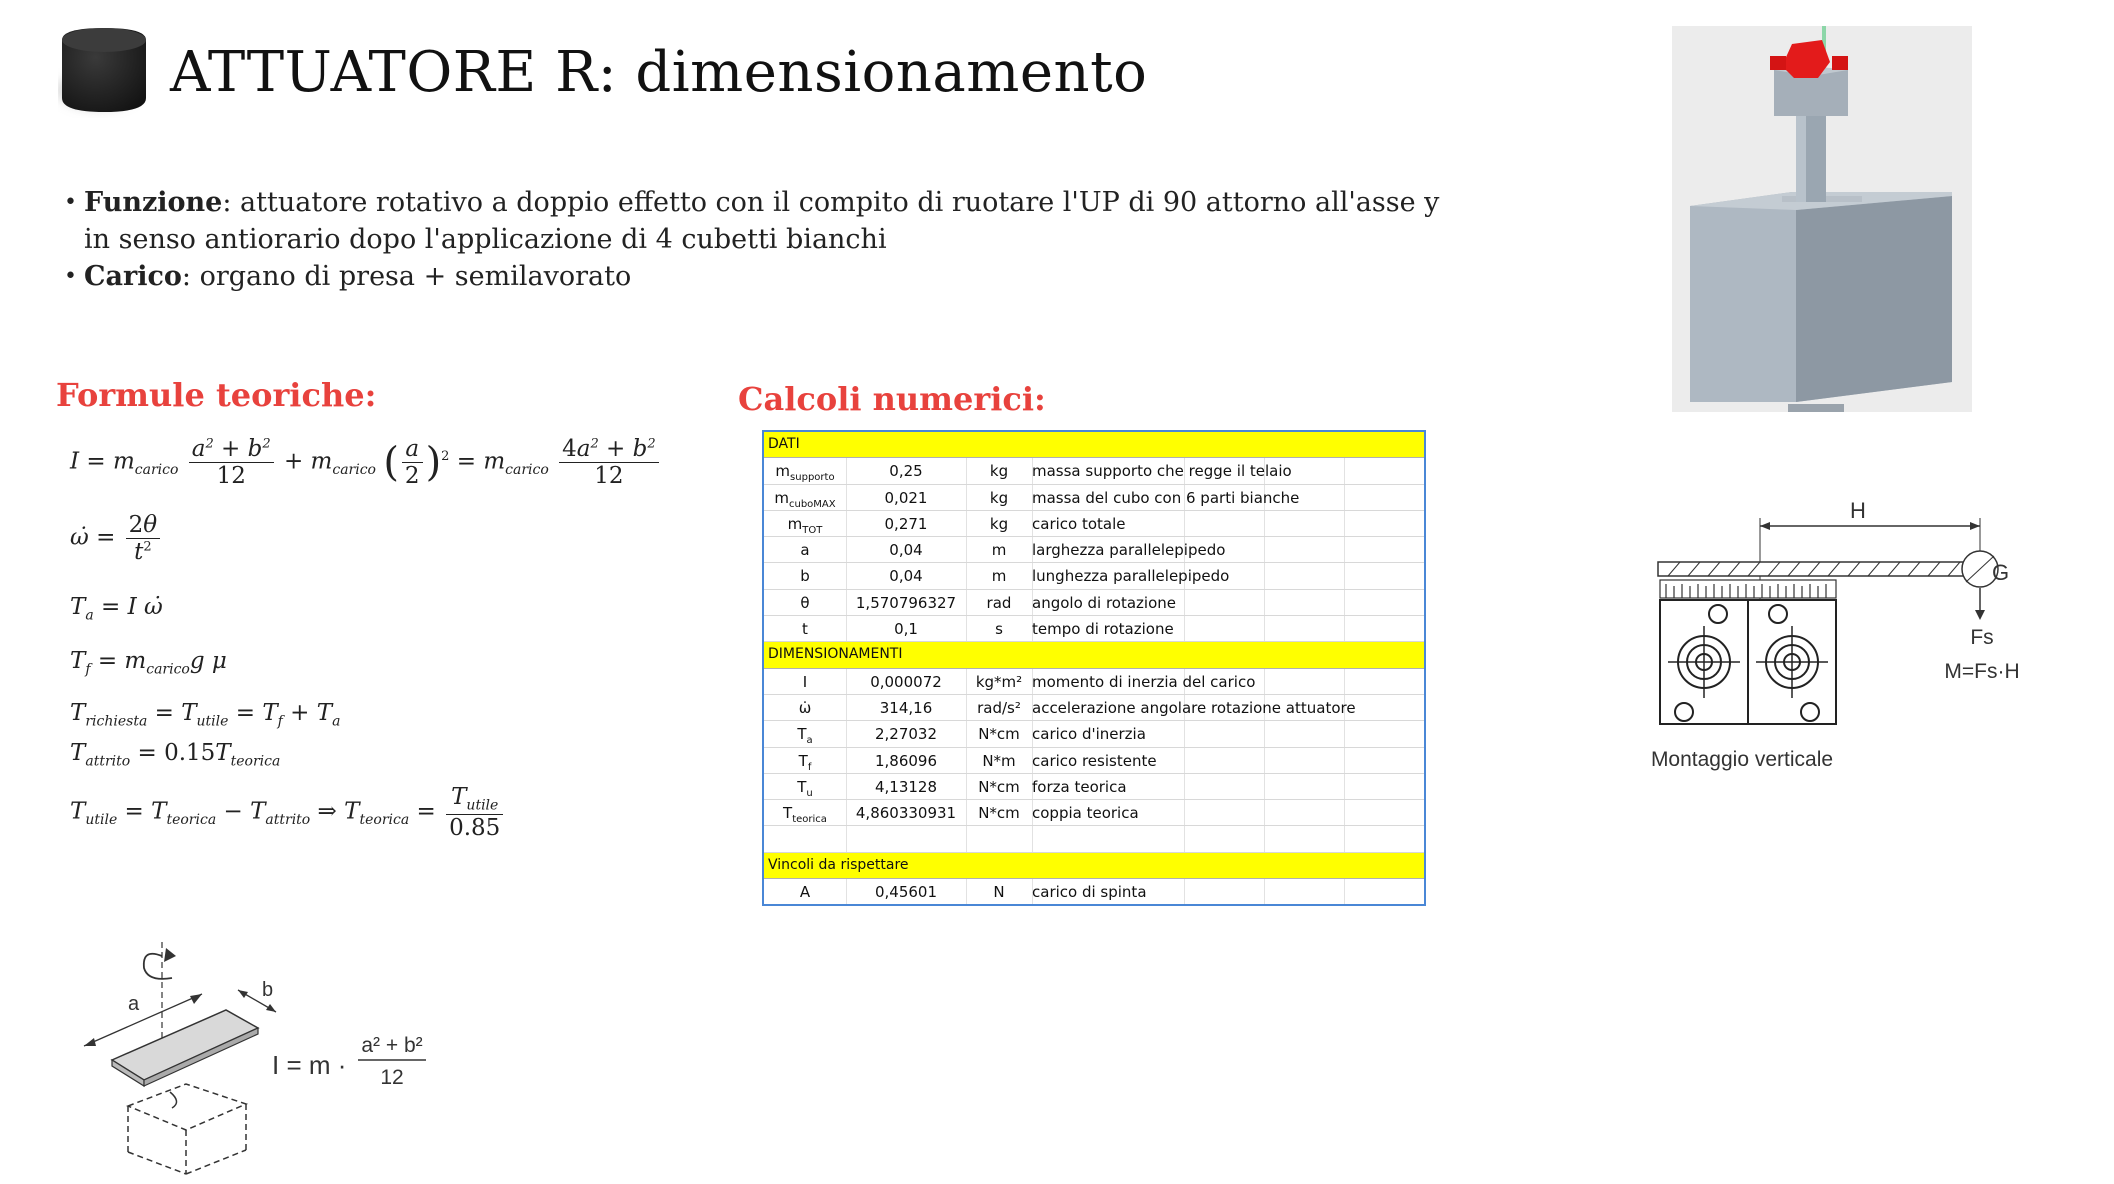 This screenshot has height=1184, width=2114. What do you see at coordinates (254, 1058) in the screenshot?
I see `inertia-diagram: a b I = m · a² + b² 12` at bounding box center [254, 1058].